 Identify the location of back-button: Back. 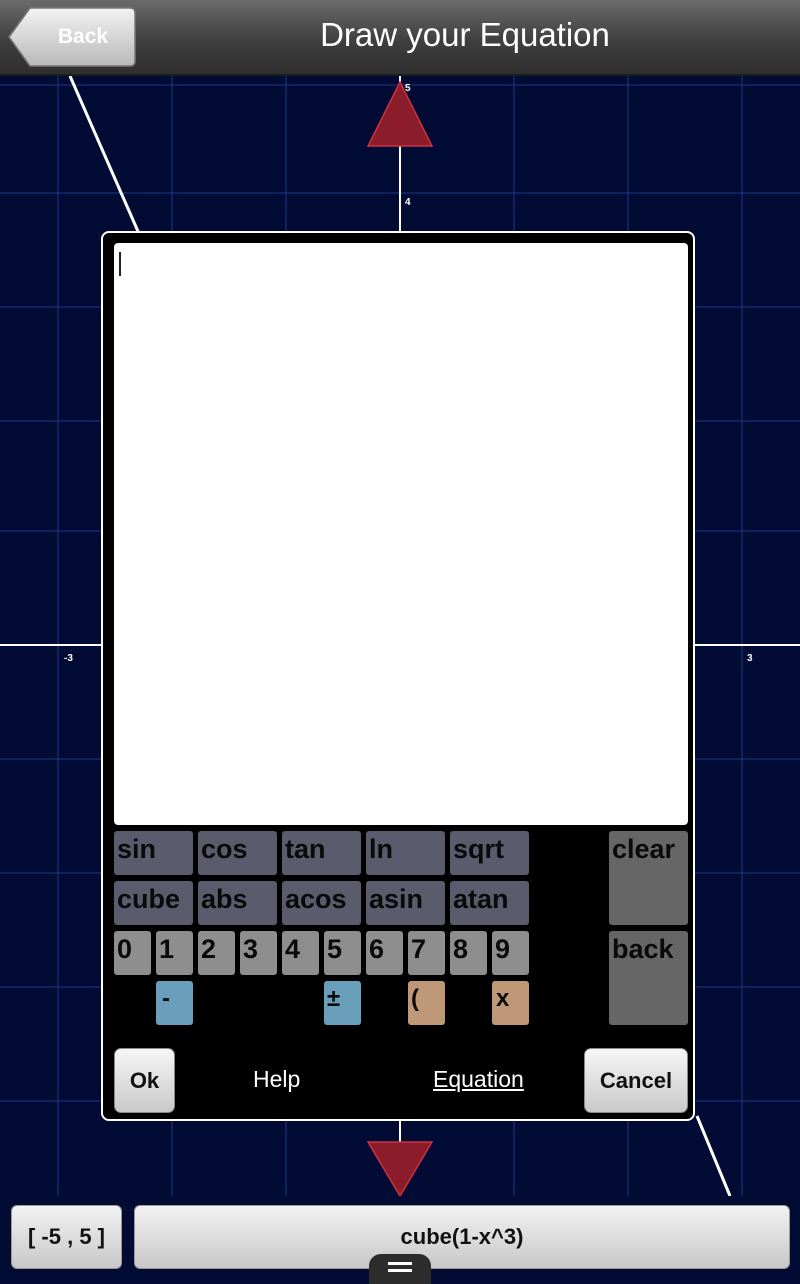
(72, 37).